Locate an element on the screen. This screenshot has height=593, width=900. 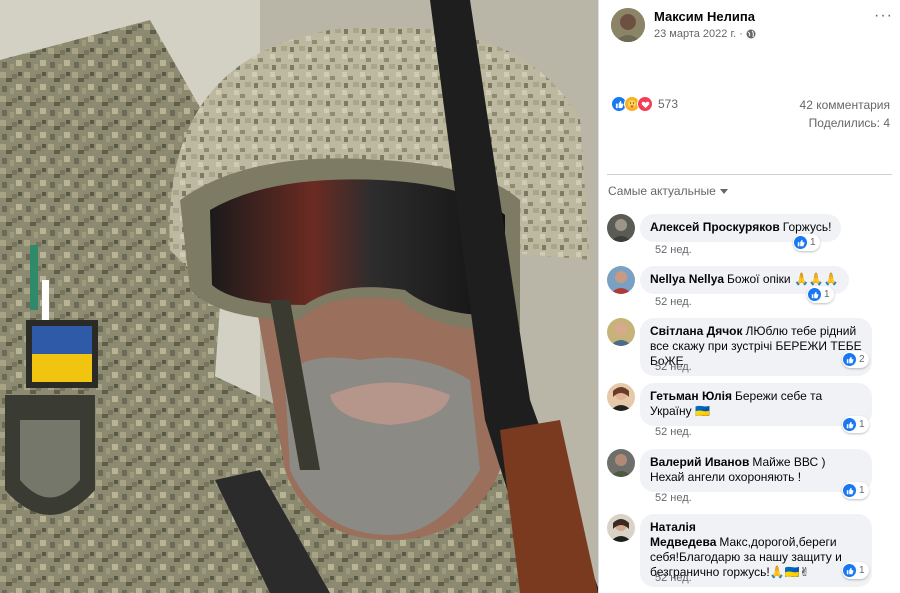
chevron-down-icon is located at coordinates (723, 191).